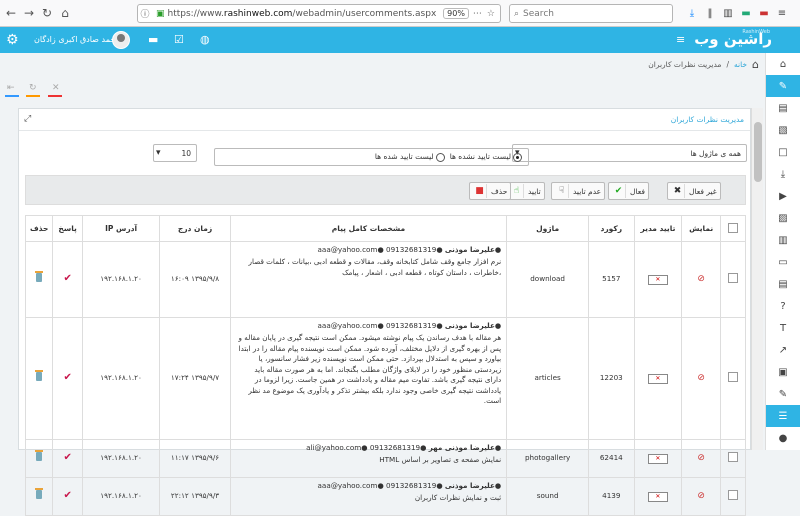 The width and height of the screenshot is (800, 516). I want to click on column-header: تایید مدیر, so click(658, 228).